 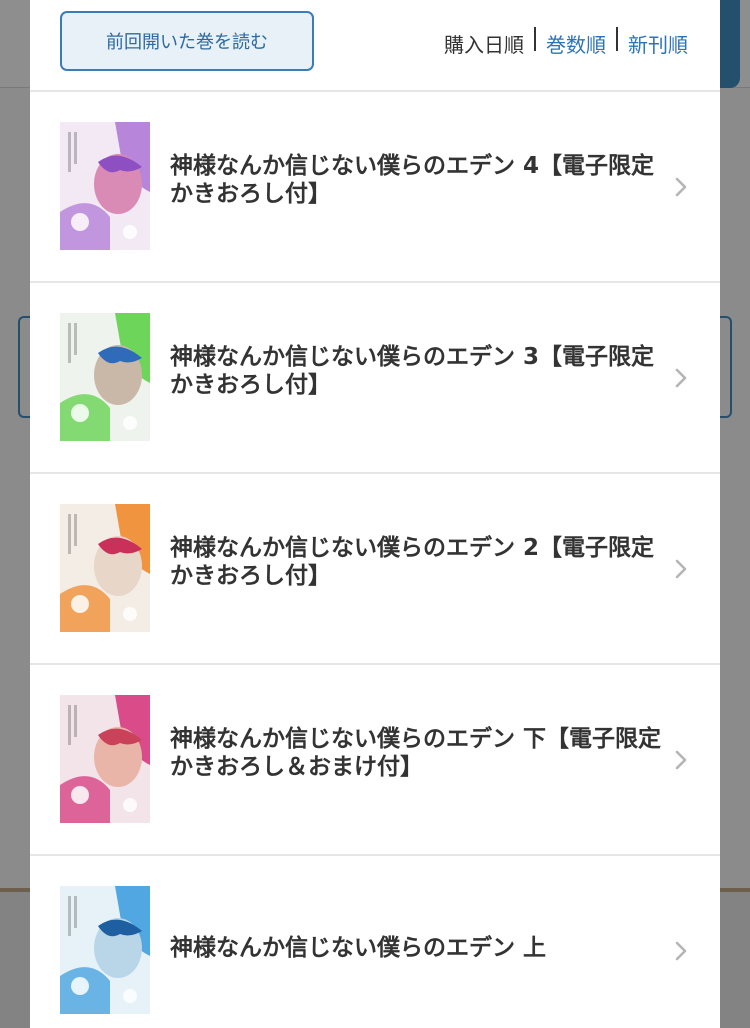 I want to click on sheet-header: 前回開いた巻を読む 購入日順 巻数順 新刊順, so click(x=375, y=46).